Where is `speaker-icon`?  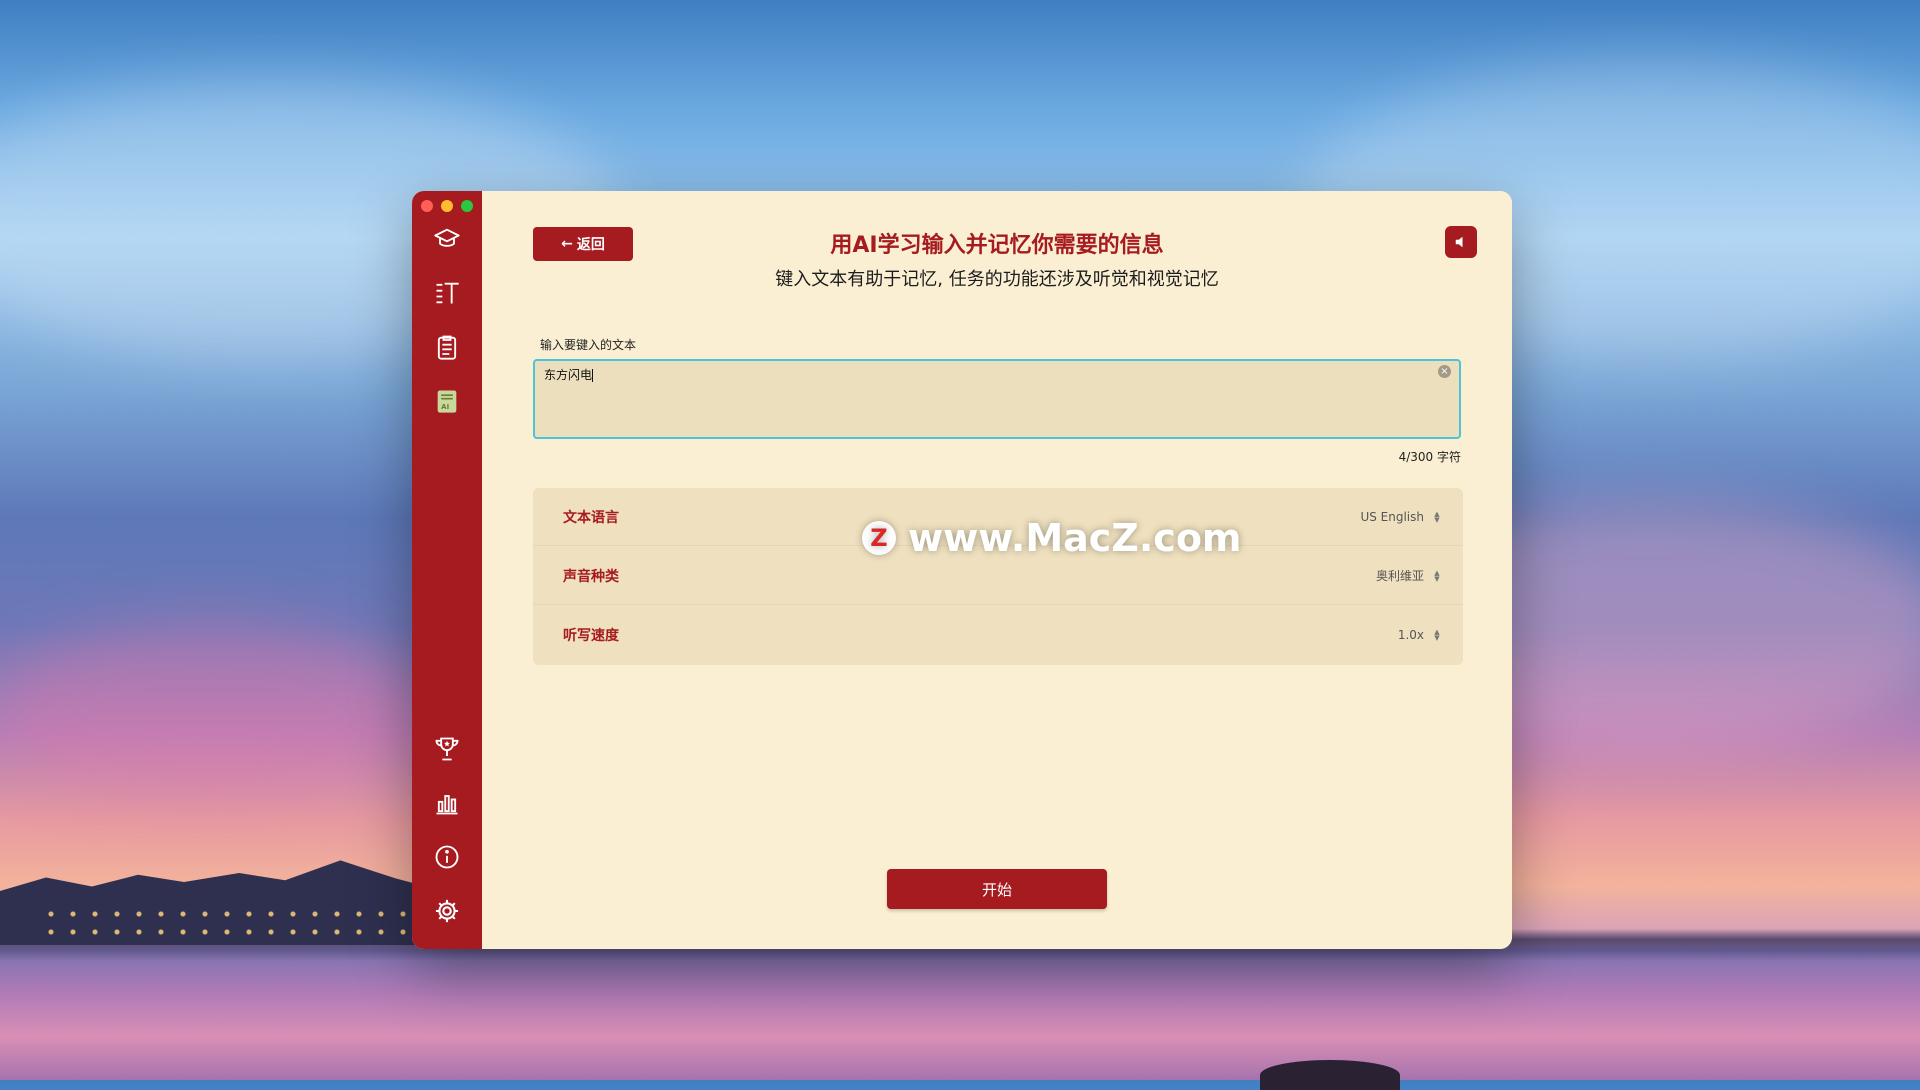
speaker-icon is located at coordinates (1459, 242).